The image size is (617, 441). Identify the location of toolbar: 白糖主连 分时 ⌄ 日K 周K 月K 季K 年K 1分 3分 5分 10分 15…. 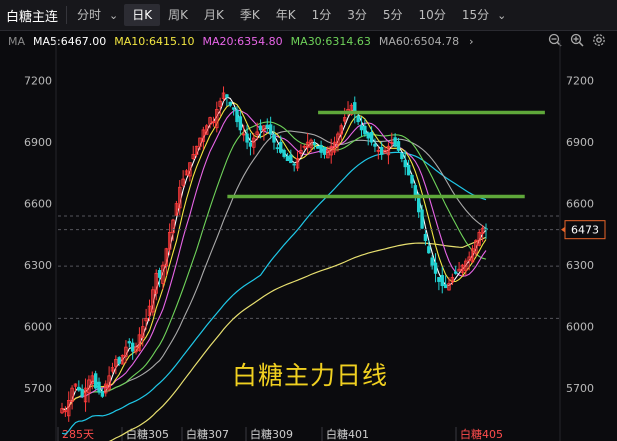
(308, 15).